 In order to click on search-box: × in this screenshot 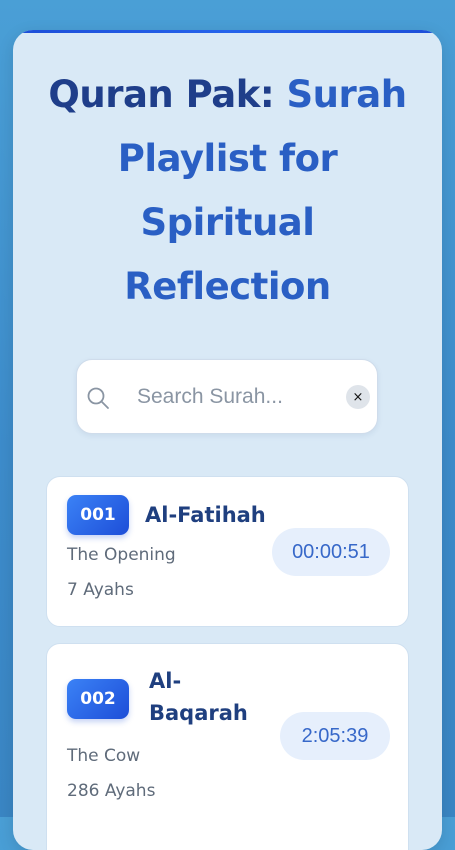, I will do `click(227, 396)`.